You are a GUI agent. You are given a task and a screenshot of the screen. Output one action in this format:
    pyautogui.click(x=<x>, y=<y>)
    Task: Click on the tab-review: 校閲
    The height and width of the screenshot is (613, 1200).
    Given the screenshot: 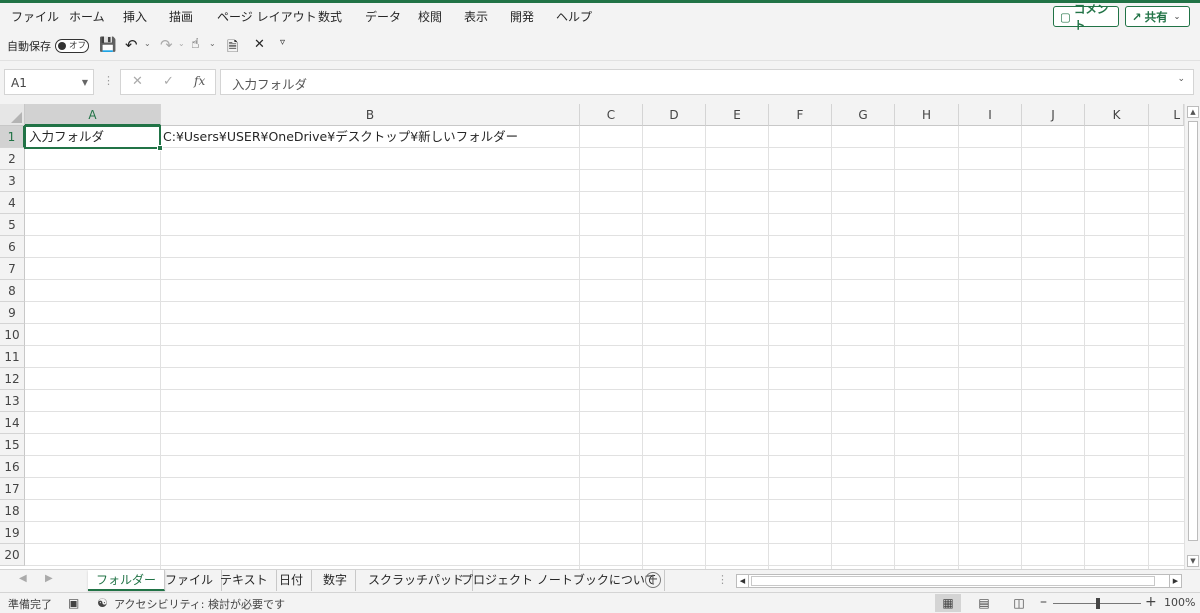 What is the action you would take?
    pyautogui.click(x=430, y=16)
    